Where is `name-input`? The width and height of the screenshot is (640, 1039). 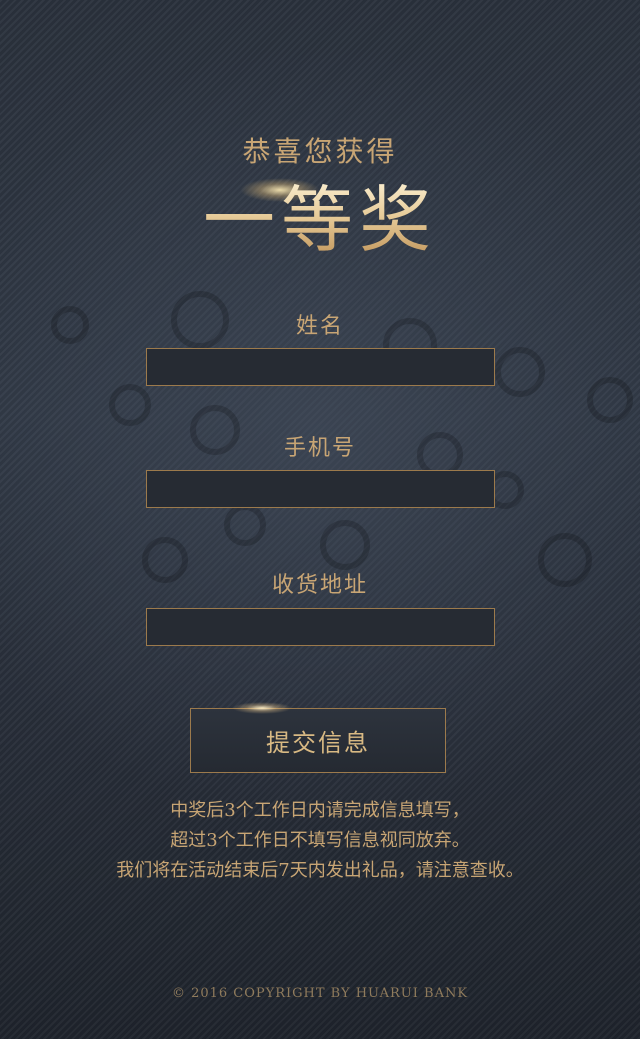 name-input is located at coordinates (320, 367).